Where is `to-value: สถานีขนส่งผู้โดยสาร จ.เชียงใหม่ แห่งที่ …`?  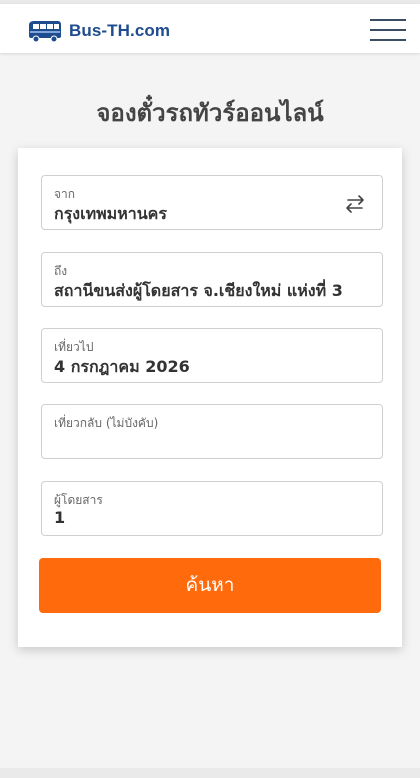 to-value: สถานีขนส่งผู้โดยสาร จ.เชียงใหม่ แห่งที่ … is located at coordinates (198, 290).